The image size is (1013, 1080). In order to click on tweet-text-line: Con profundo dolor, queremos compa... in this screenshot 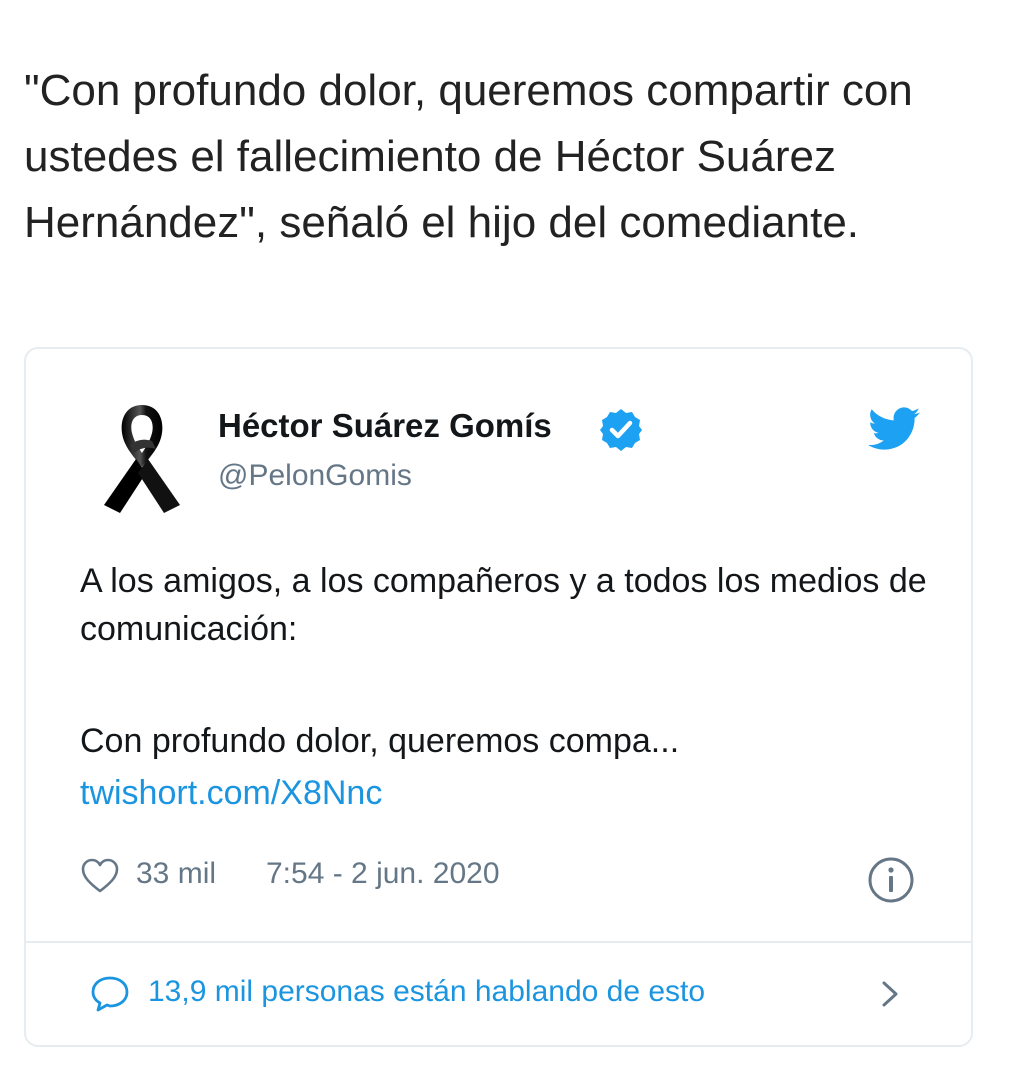, I will do `click(380, 741)`.